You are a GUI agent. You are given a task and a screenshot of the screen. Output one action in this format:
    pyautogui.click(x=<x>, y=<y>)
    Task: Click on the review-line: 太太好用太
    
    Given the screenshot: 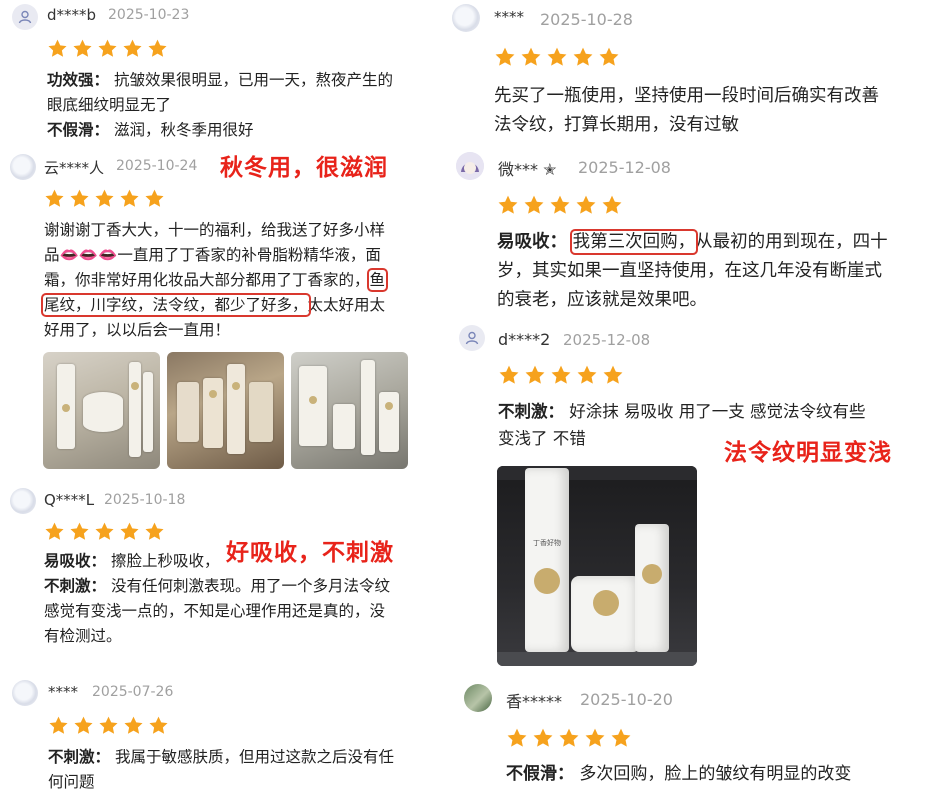 What is the action you would take?
    pyautogui.click(x=346, y=305)
    